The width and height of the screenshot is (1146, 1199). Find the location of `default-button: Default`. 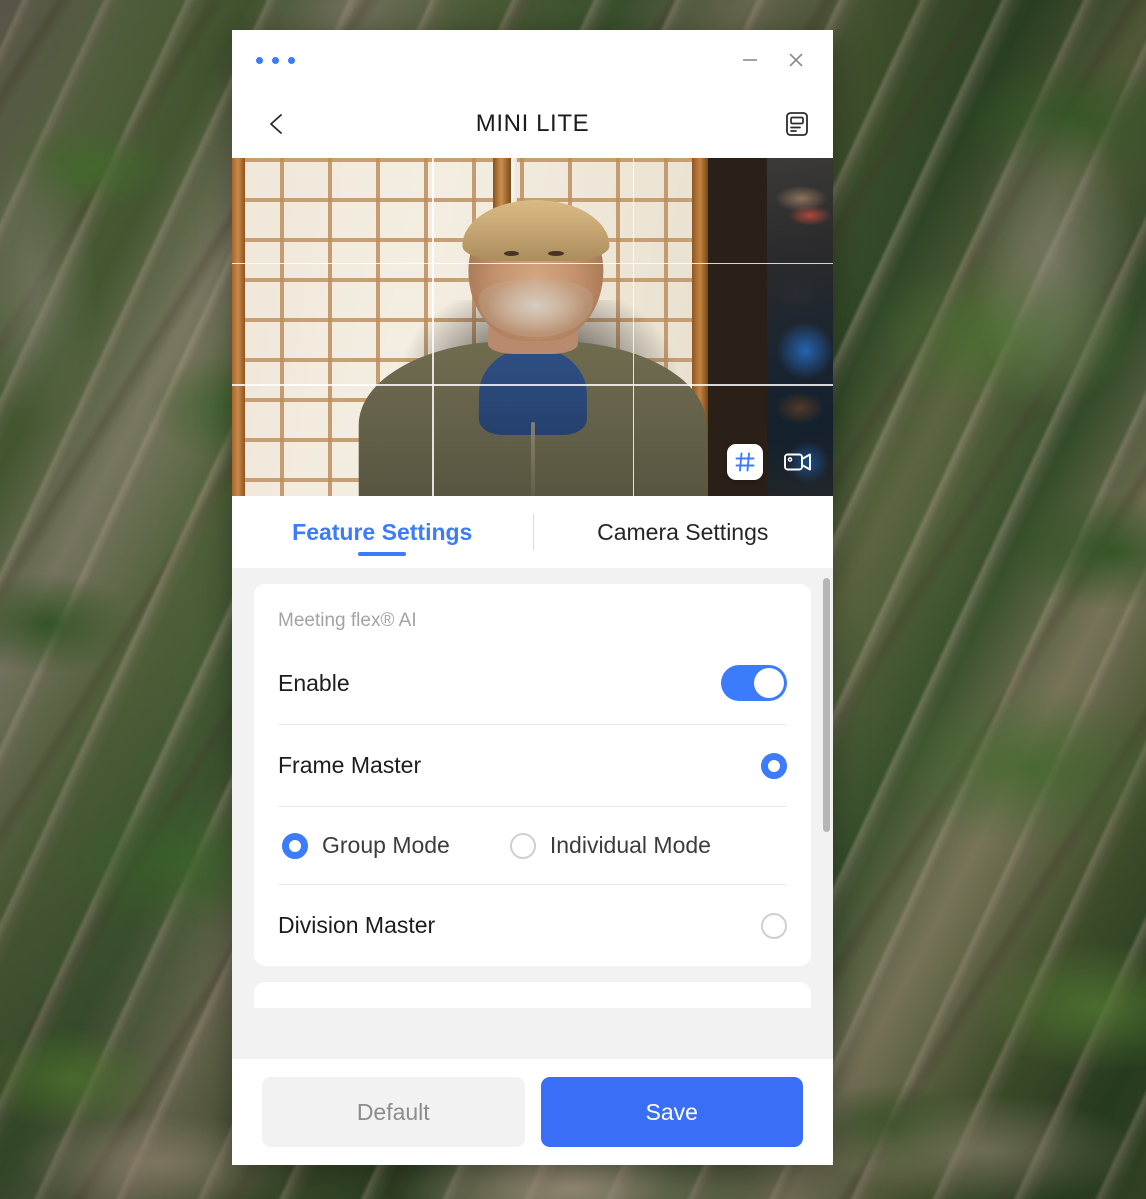

default-button: Default is located at coordinates (393, 1112).